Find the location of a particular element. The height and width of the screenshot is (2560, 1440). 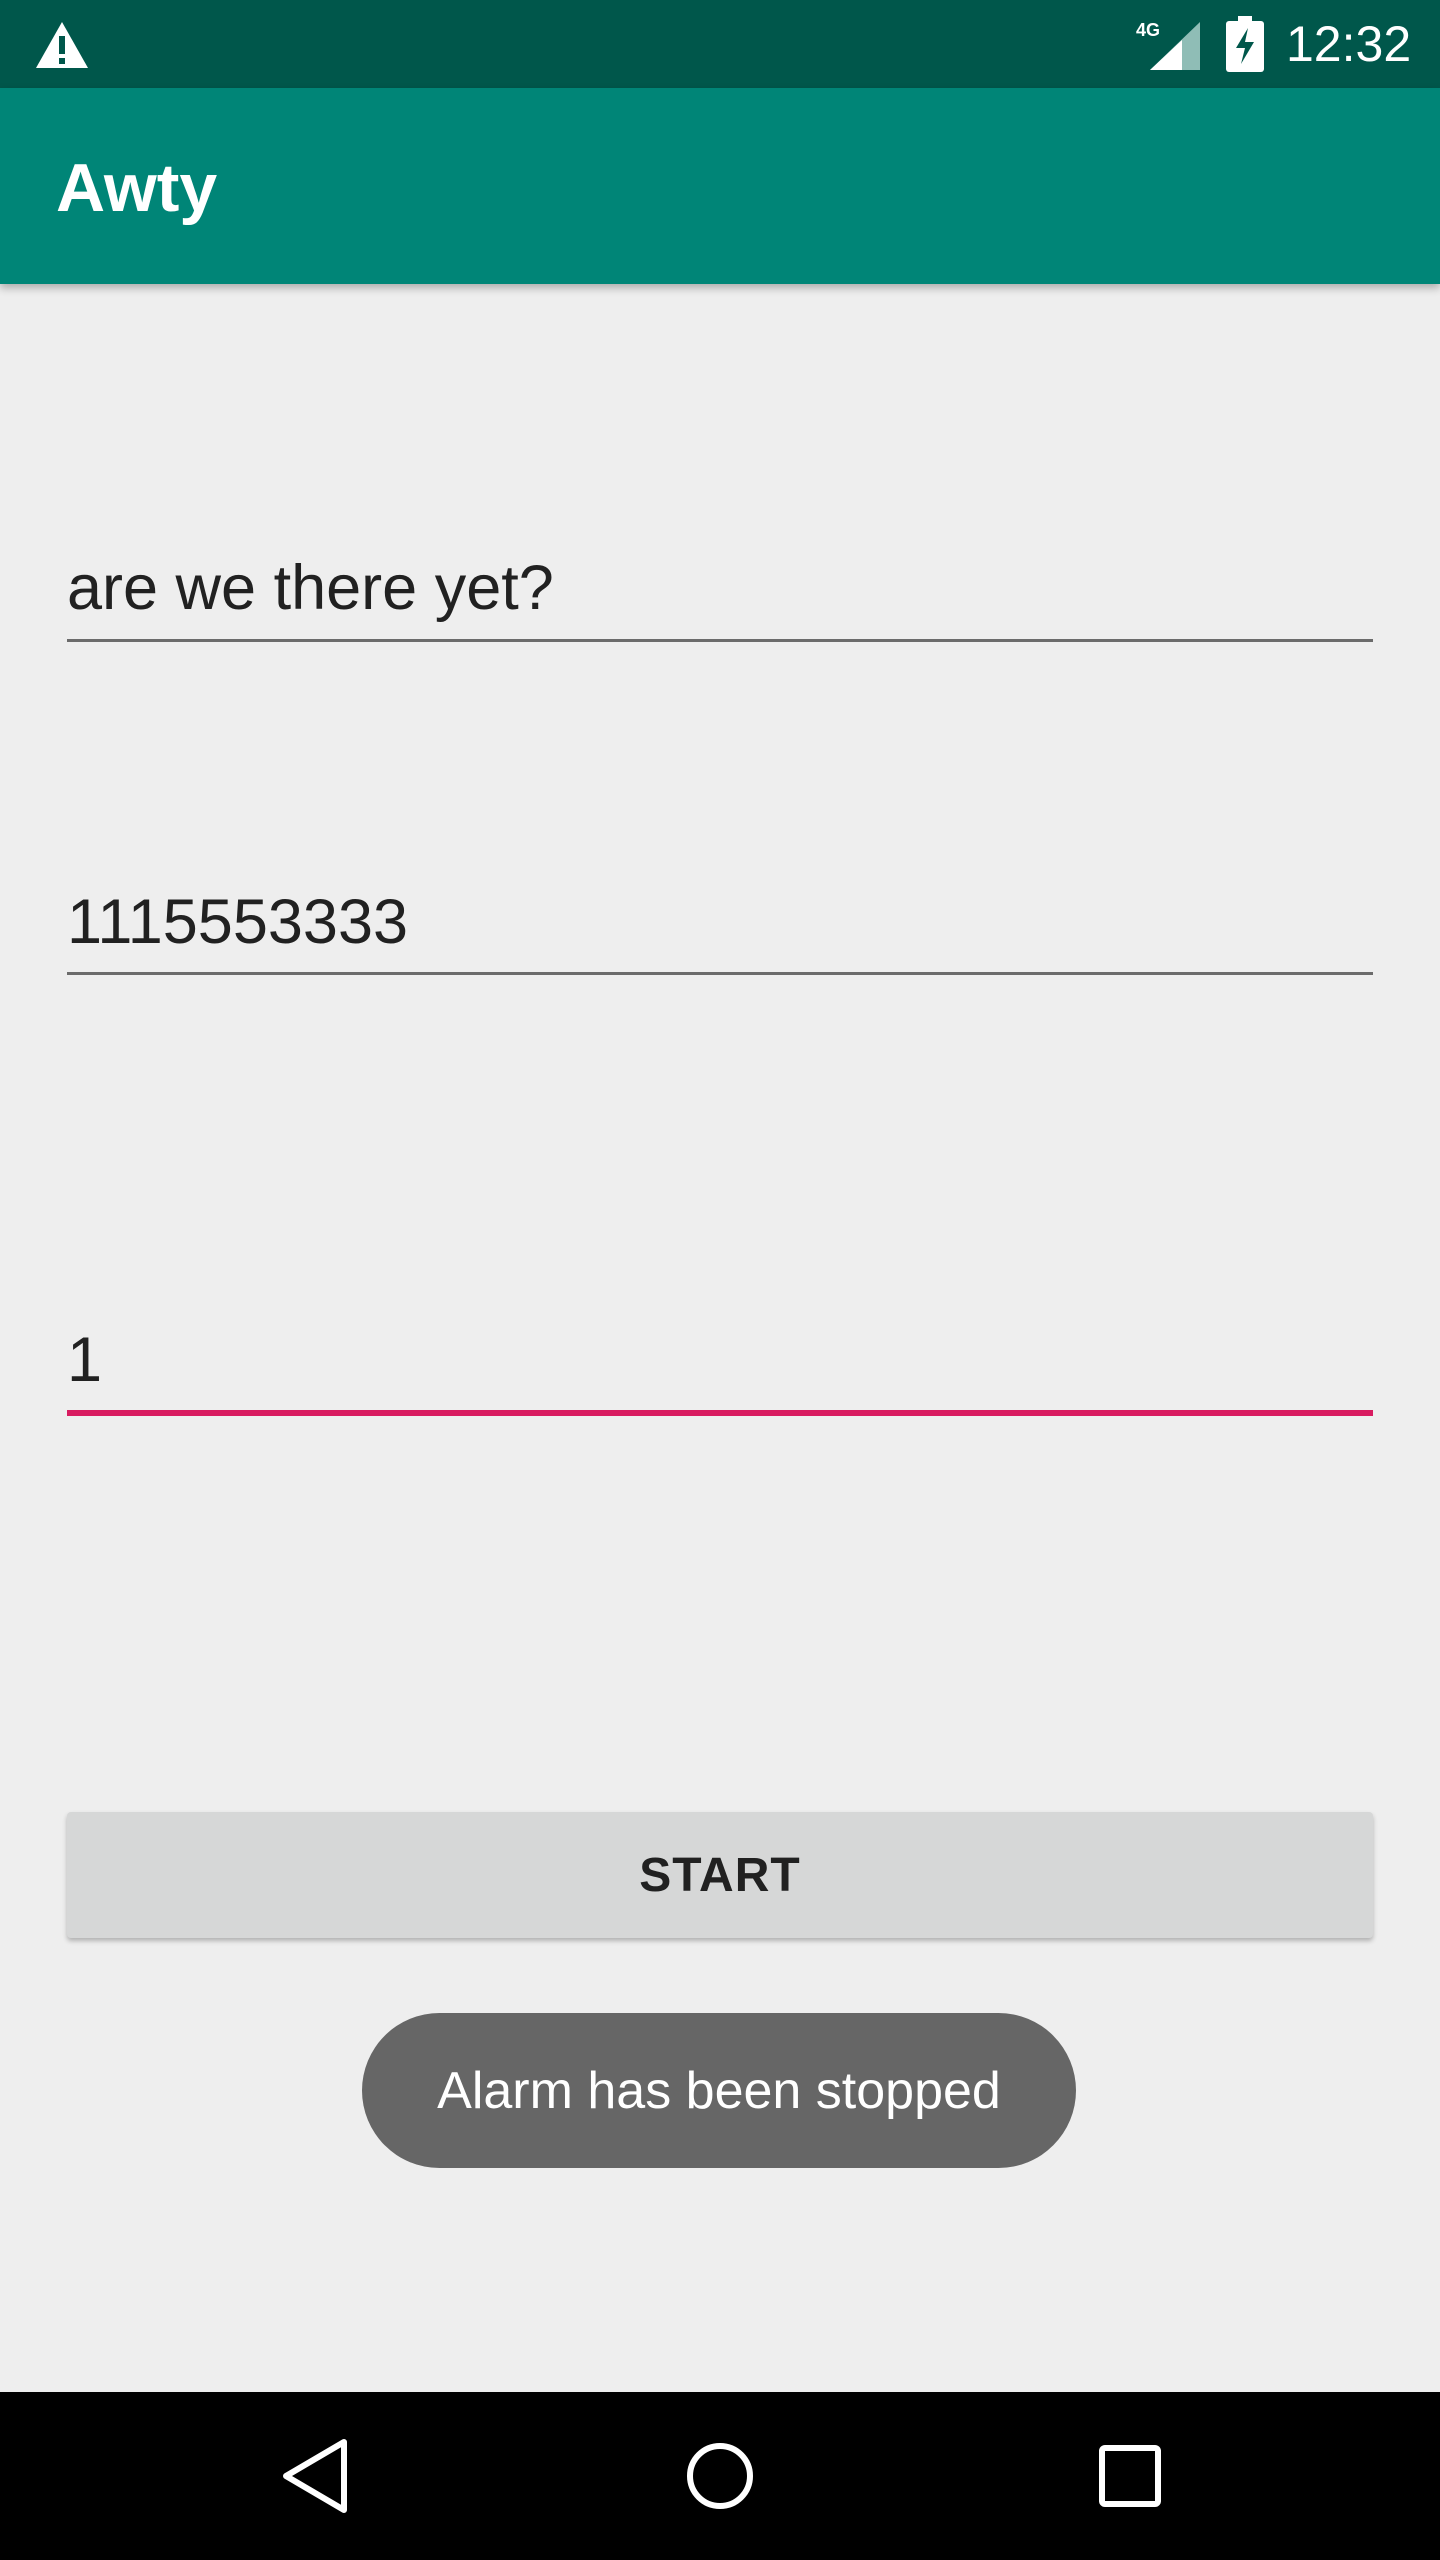

start-button-label: START is located at coordinates (720, 1875).